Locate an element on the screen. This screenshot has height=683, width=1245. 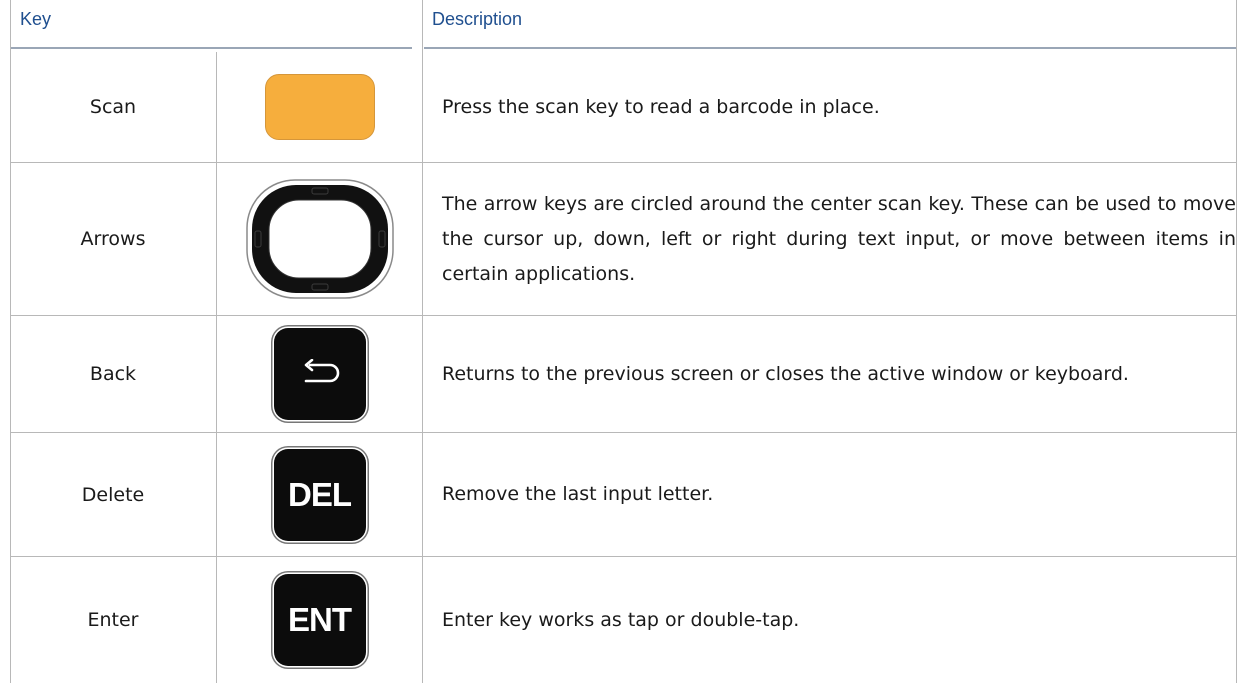
header-description-label: Description is located at coordinates (477, 19).